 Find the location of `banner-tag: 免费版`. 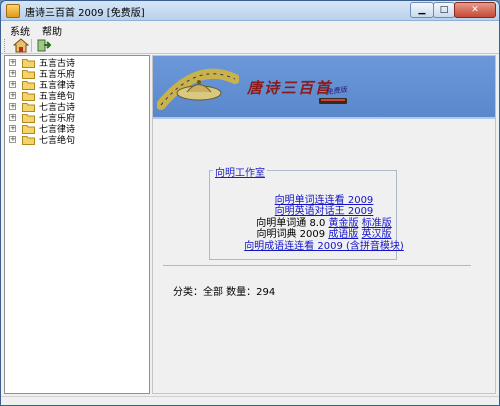

banner-tag: 免费版 is located at coordinates (336, 91).